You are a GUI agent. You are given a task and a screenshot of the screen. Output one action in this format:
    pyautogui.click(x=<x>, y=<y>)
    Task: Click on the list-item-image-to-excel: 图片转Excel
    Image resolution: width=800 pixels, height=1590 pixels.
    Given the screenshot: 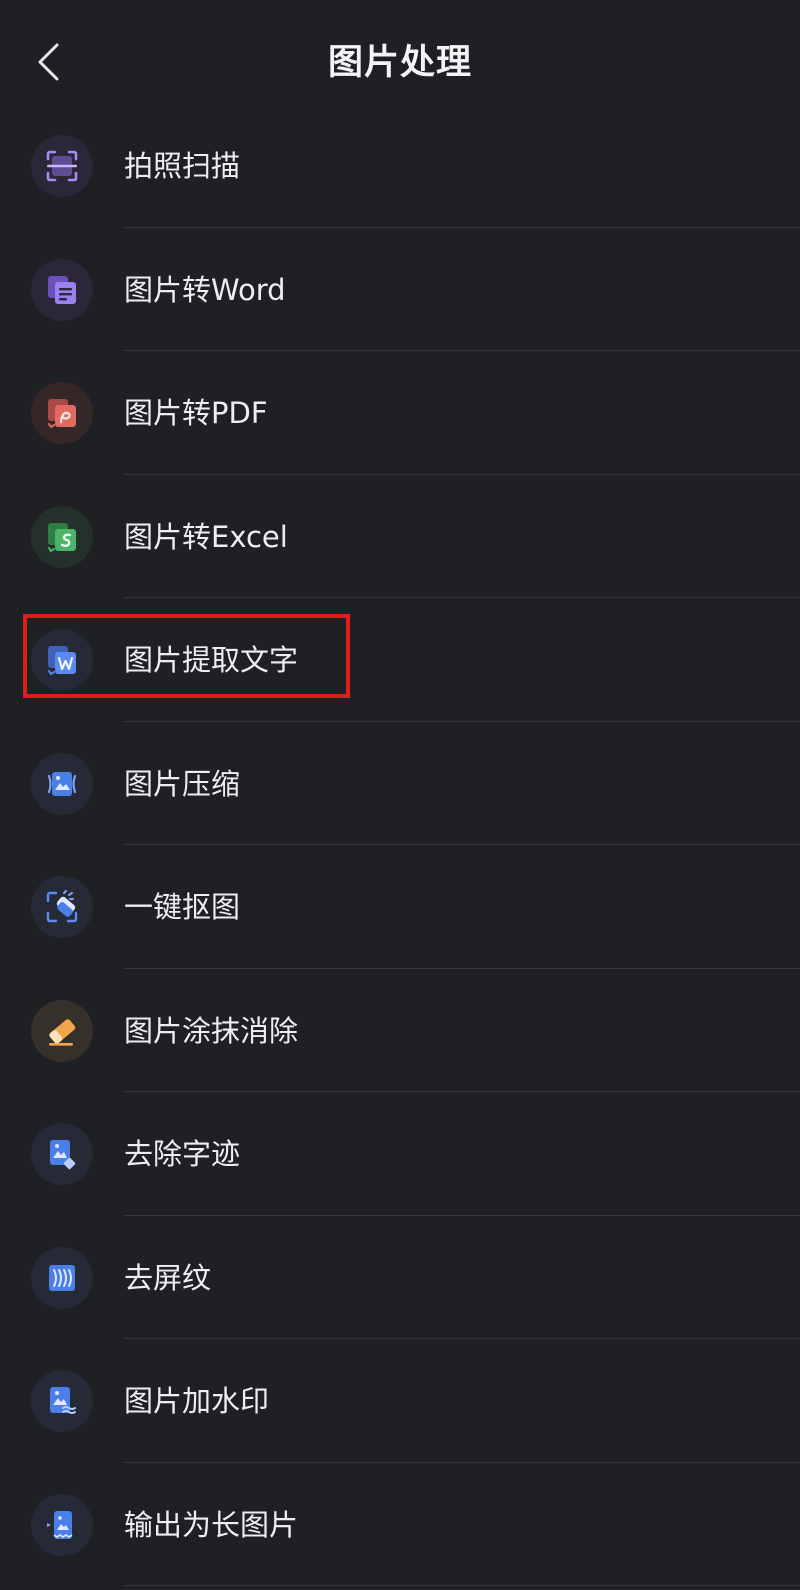 What is the action you would take?
    pyautogui.click(x=400, y=536)
    